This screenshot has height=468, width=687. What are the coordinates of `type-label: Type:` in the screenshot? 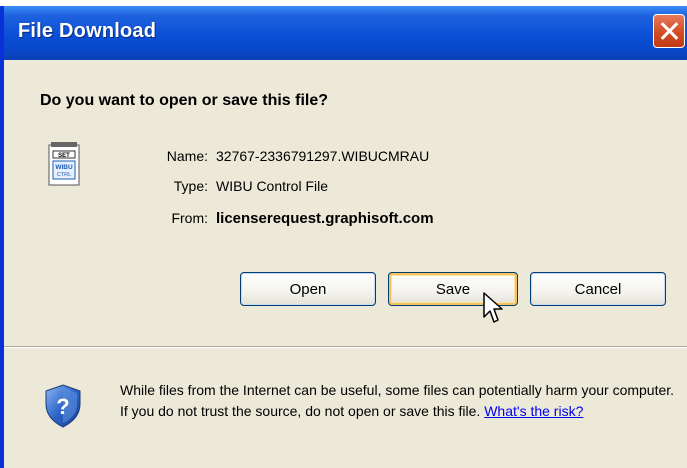 It's located at (190, 186).